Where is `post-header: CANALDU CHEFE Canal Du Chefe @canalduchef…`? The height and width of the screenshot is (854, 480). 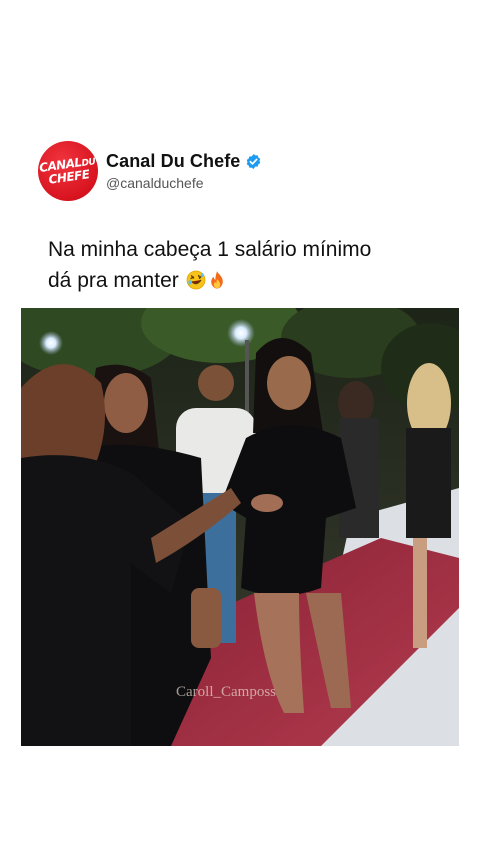
post-header: CANALDU CHEFE Canal Du Chefe @canalduchef… is located at coordinates (150, 171).